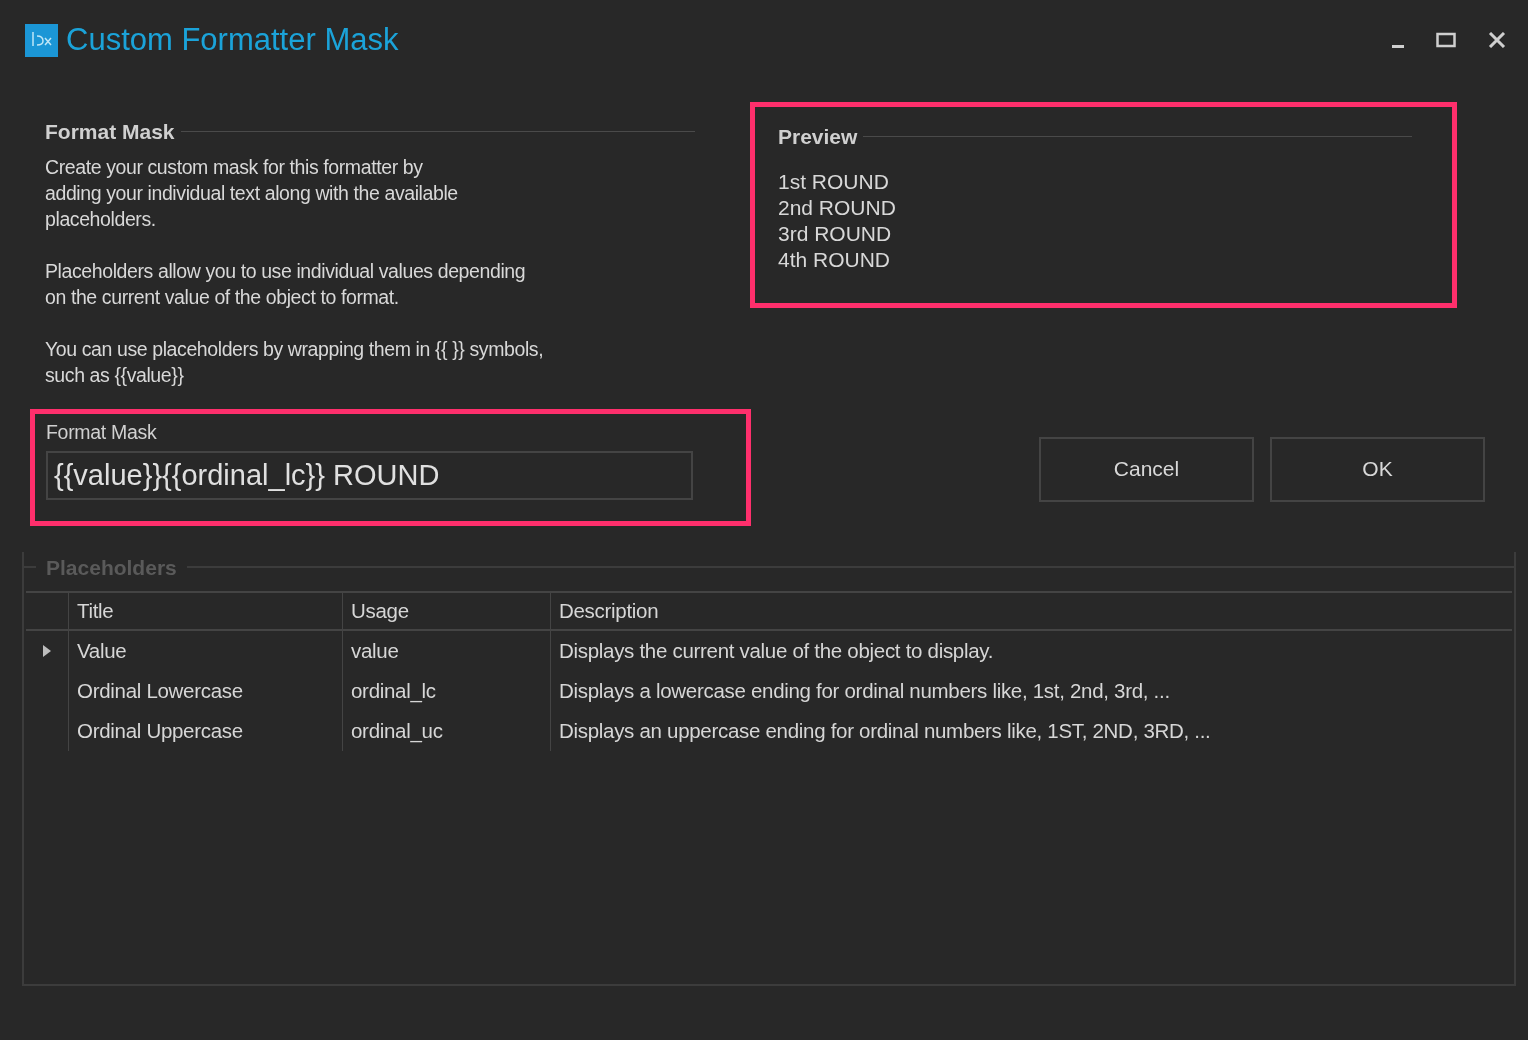  I want to click on close-icon, so click(1497, 40).